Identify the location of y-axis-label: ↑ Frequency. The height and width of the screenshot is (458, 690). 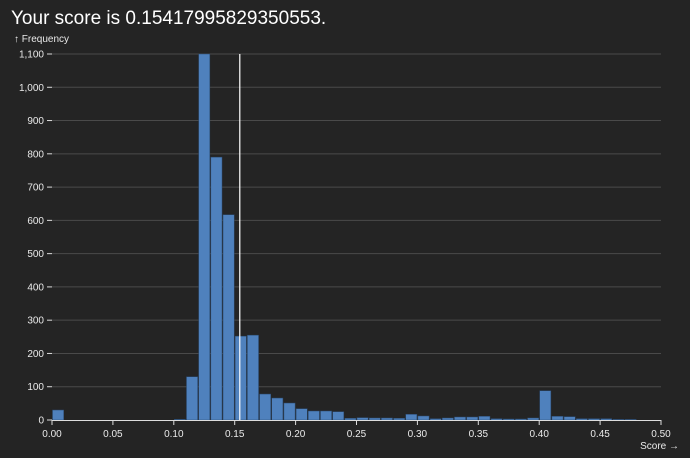
(41, 39).